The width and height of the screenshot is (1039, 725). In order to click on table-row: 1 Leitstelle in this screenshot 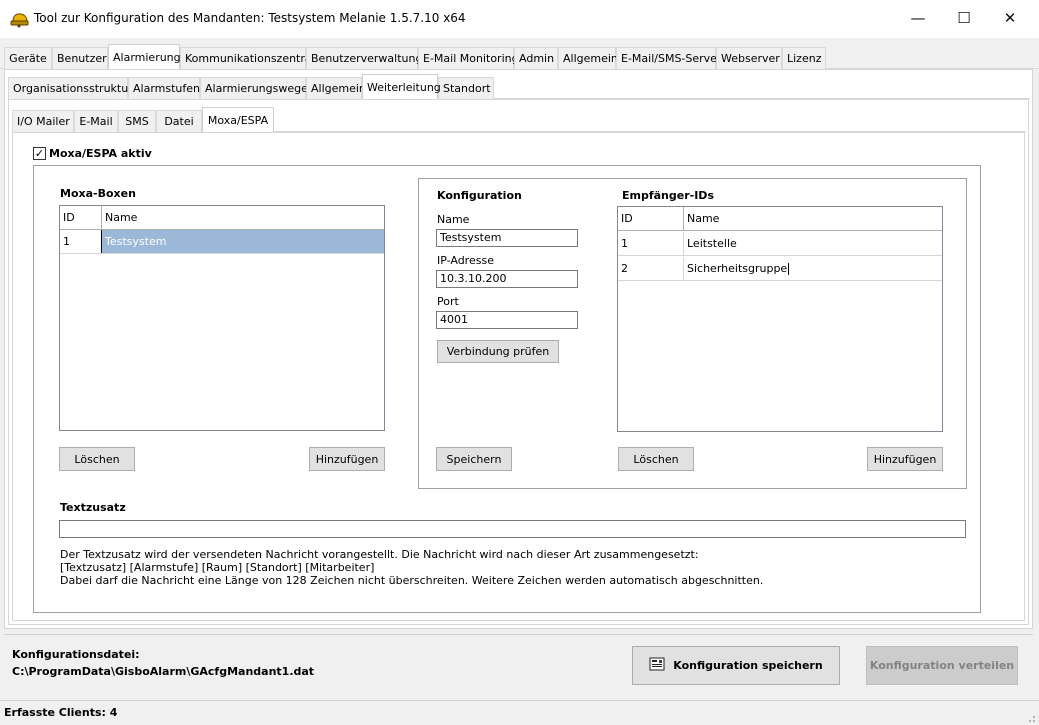, I will do `click(780, 244)`.